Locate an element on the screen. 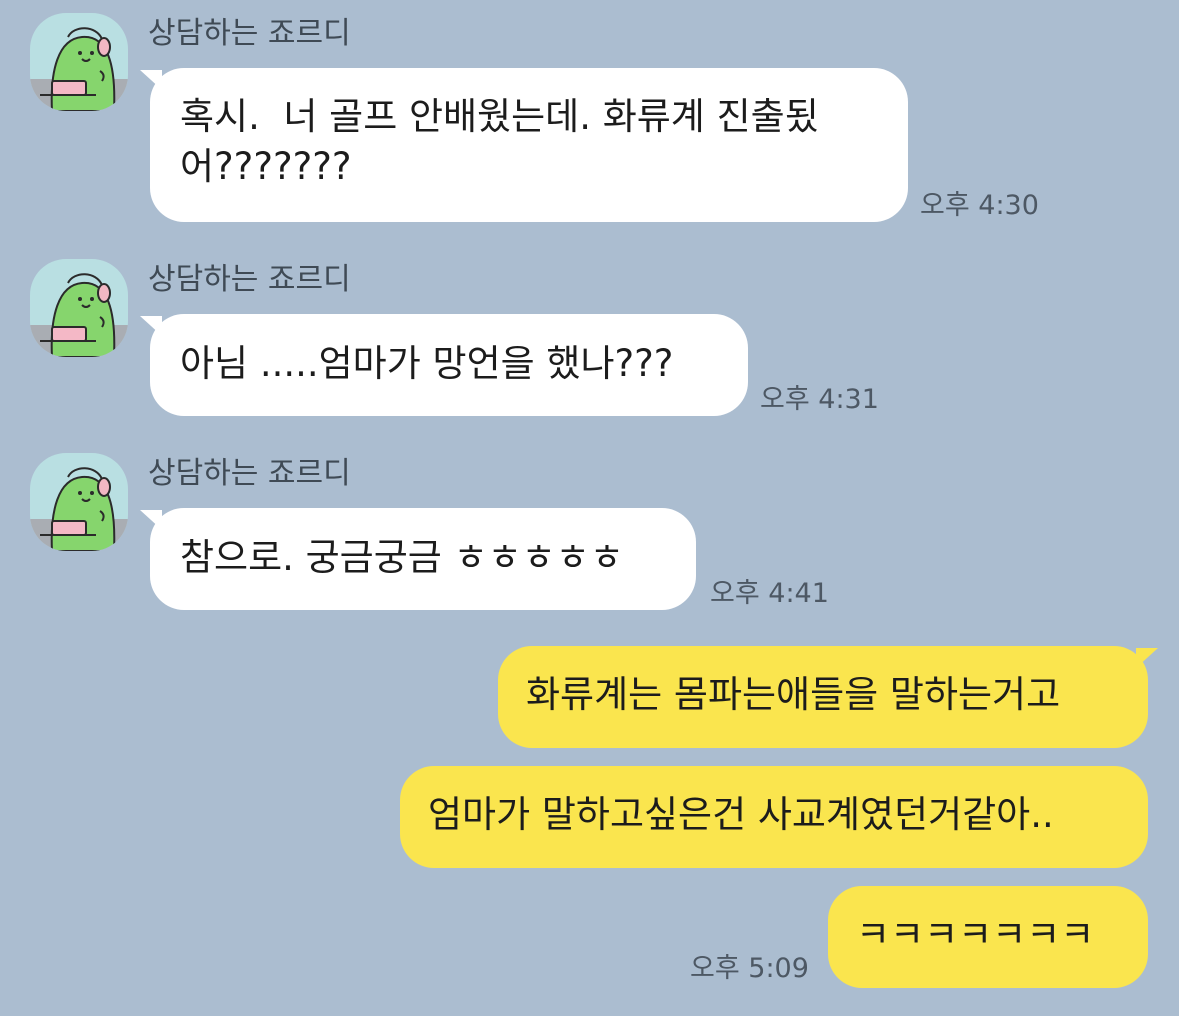 This screenshot has width=1179, height=1016. message-time: 오후 4:30 is located at coordinates (979, 205).